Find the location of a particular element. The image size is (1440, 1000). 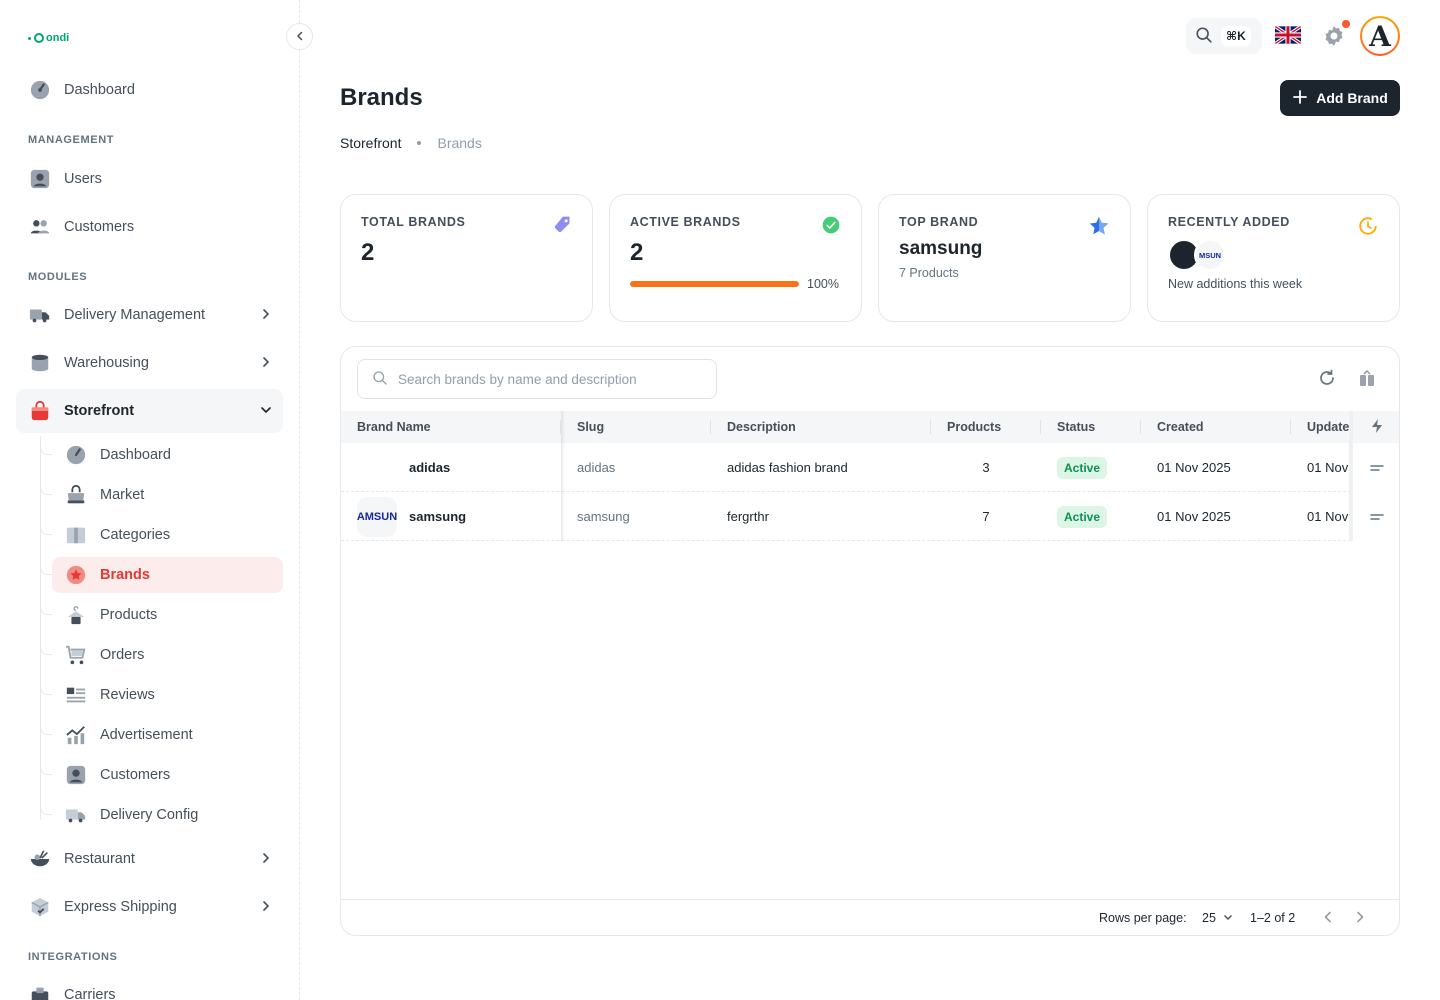

column-header-products: Products is located at coordinates (992, 427).